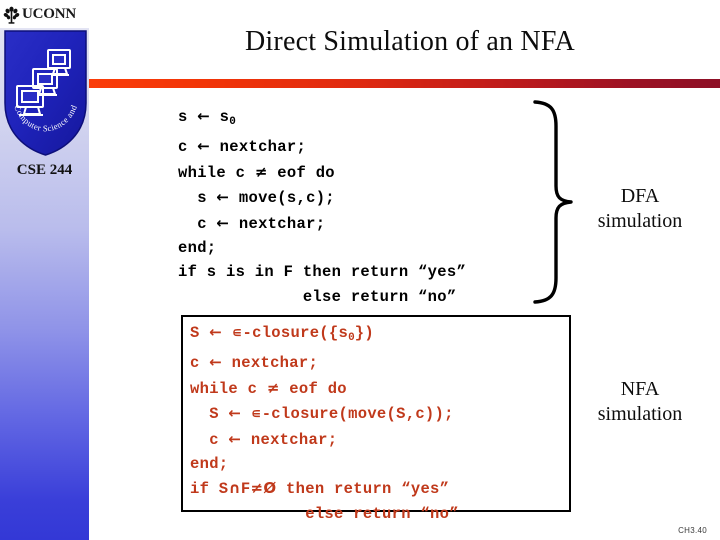  What do you see at coordinates (640, 221) in the screenshot?
I see `dfa-label-line2: simulation` at bounding box center [640, 221].